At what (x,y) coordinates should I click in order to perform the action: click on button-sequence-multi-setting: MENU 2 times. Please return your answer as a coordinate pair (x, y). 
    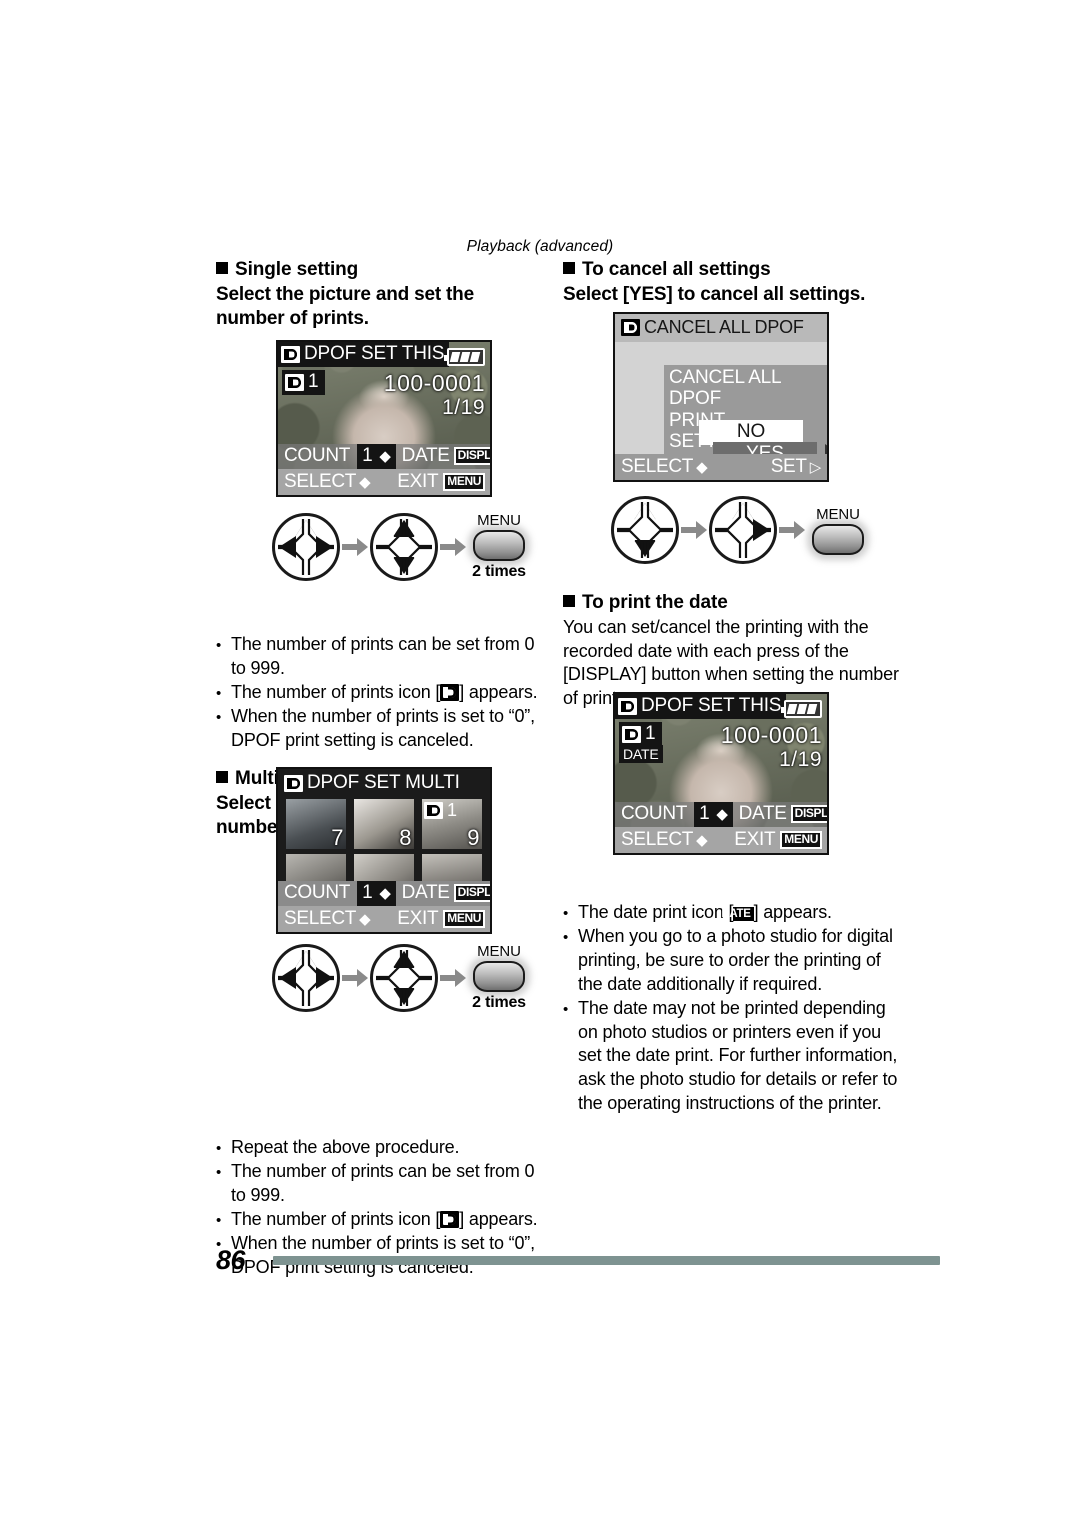
    Looking at the image, I should click on (401, 977).